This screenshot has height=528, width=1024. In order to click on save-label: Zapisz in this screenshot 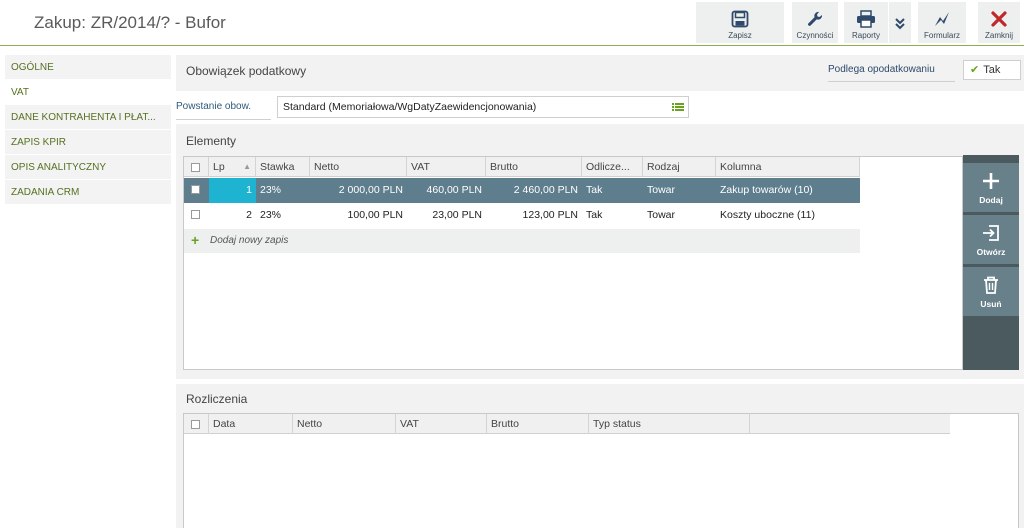, I will do `click(740, 35)`.